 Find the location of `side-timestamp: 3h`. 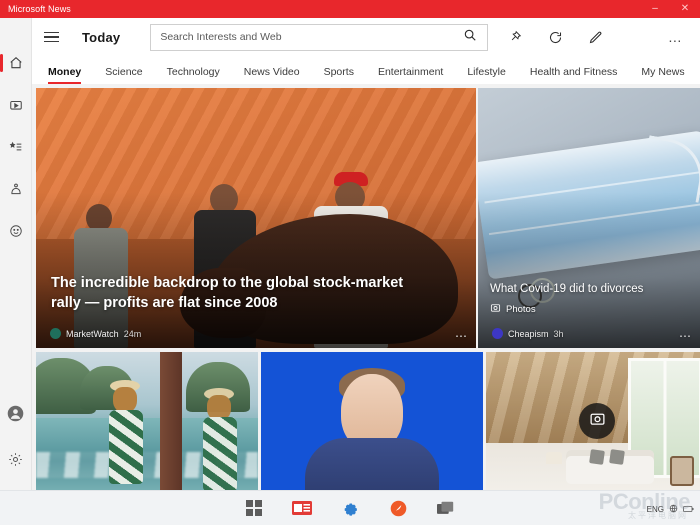

side-timestamp: 3h is located at coordinates (558, 333).